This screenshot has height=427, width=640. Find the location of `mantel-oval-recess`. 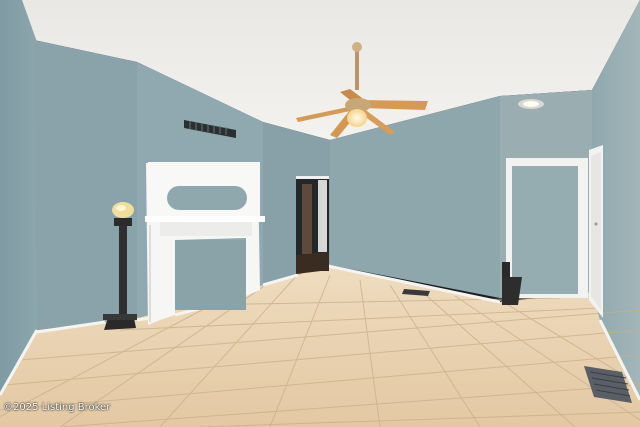

mantel-oval-recess is located at coordinates (207, 198).